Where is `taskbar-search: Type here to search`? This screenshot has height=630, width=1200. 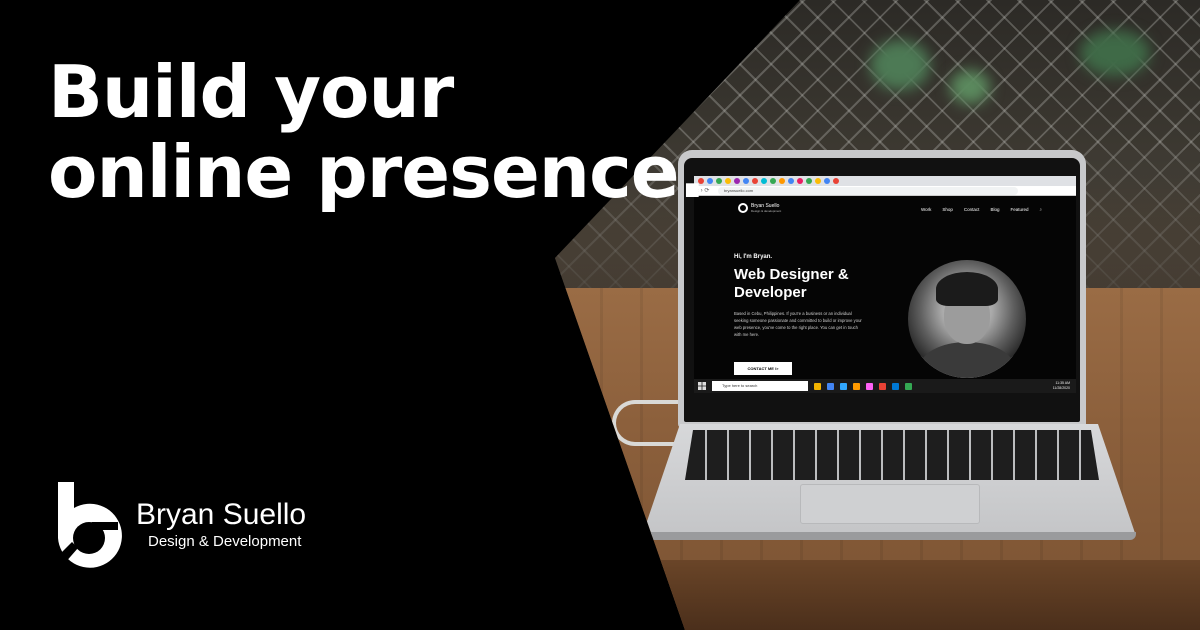 taskbar-search: Type here to search is located at coordinates (760, 386).